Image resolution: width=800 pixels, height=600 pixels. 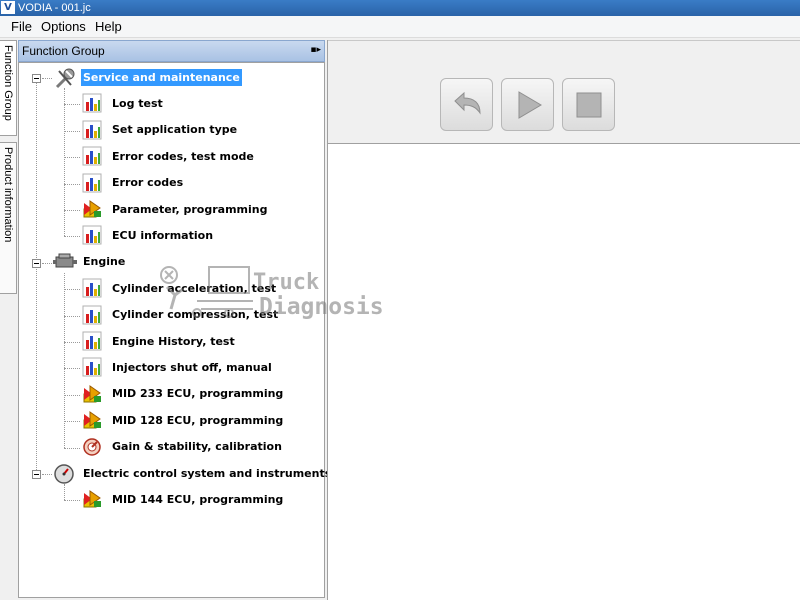 I want to click on tree-item-label: MID 128 ECU, programming, so click(x=198, y=420).